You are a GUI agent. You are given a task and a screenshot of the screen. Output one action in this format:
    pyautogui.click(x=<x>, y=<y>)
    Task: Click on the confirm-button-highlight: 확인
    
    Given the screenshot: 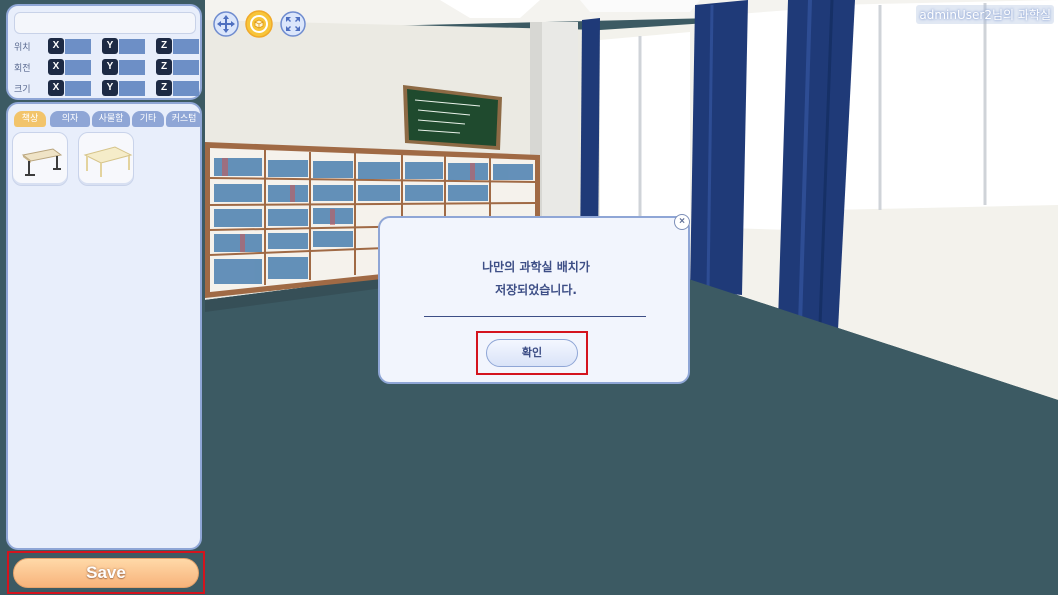 What is the action you would take?
    pyautogui.click(x=532, y=353)
    